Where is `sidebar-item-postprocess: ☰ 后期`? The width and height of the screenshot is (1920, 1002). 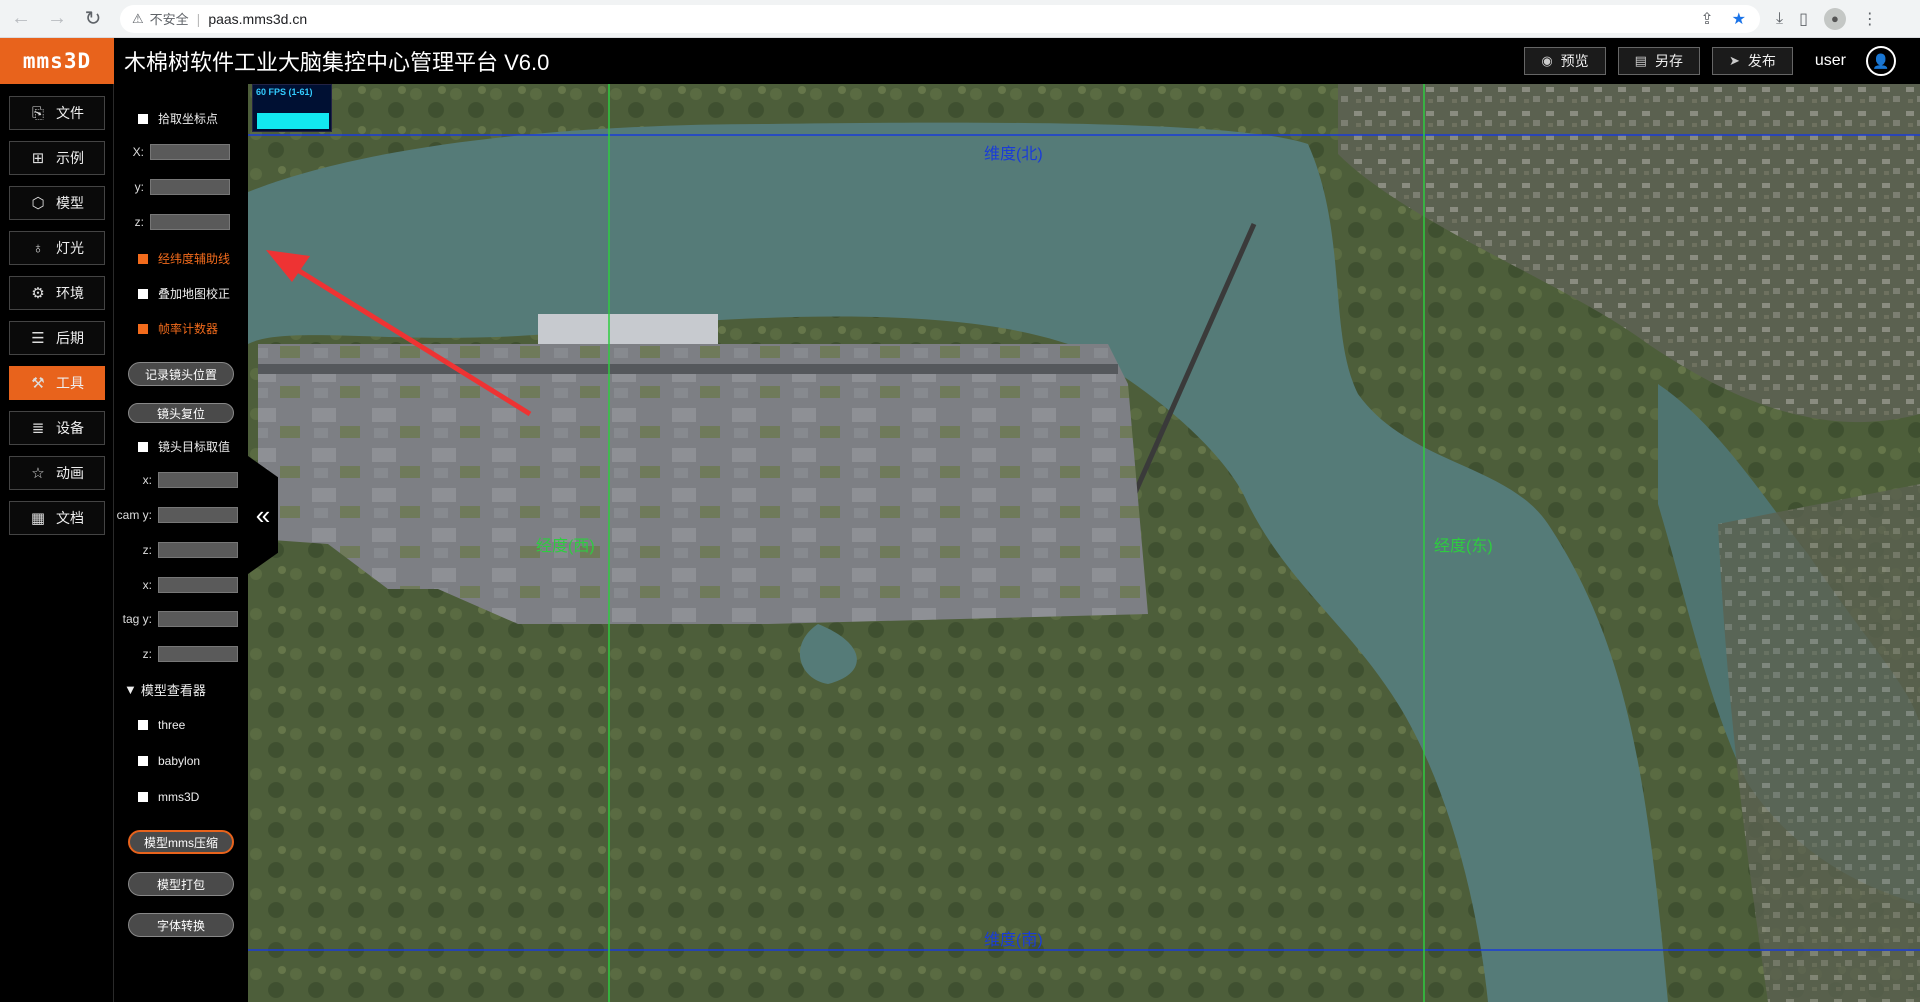
sidebar-item-postprocess: ☰ 后期 is located at coordinates (57, 338).